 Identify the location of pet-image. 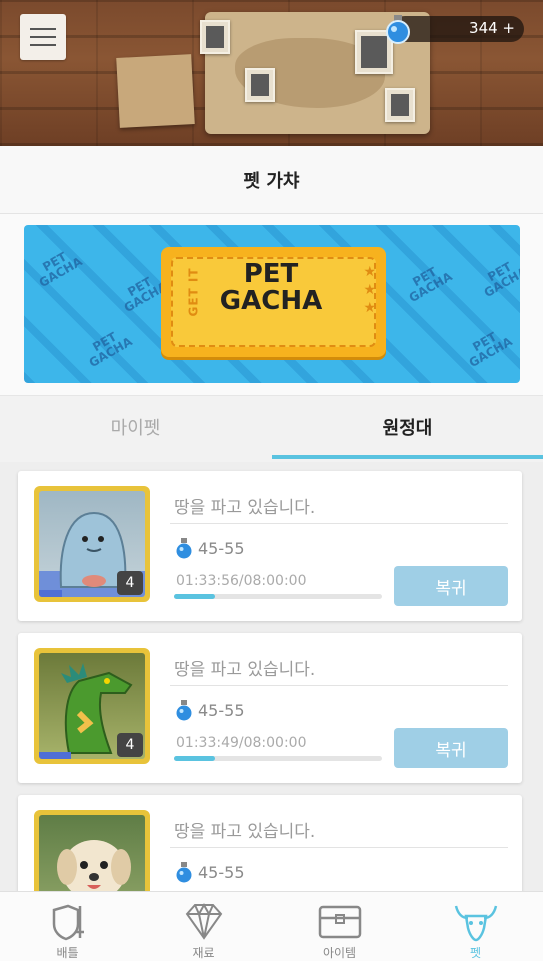
(92, 853).